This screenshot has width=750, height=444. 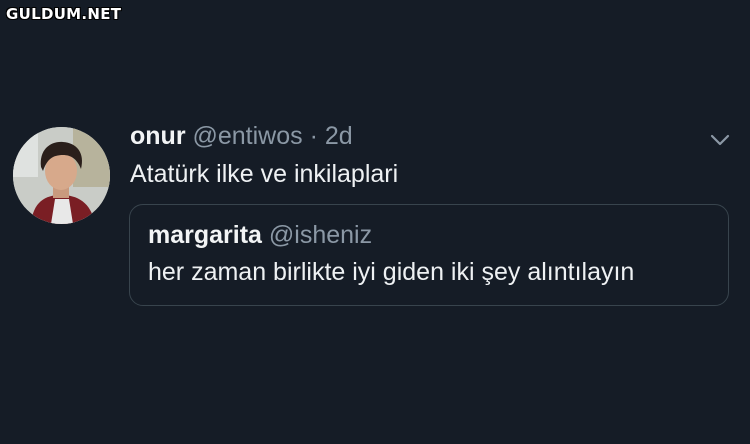 What do you see at coordinates (205, 235) in the screenshot?
I see `quoted-display-name: margarita` at bounding box center [205, 235].